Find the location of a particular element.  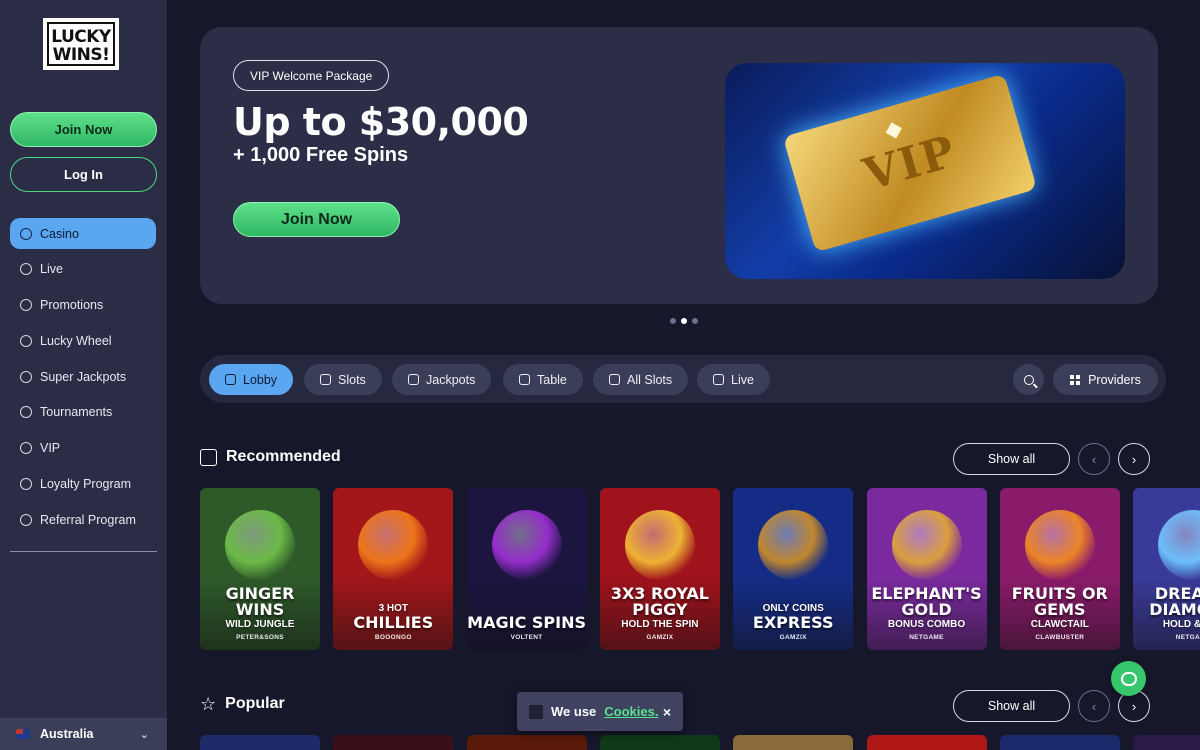

tab-lobby: Lobby is located at coordinates (251, 379).